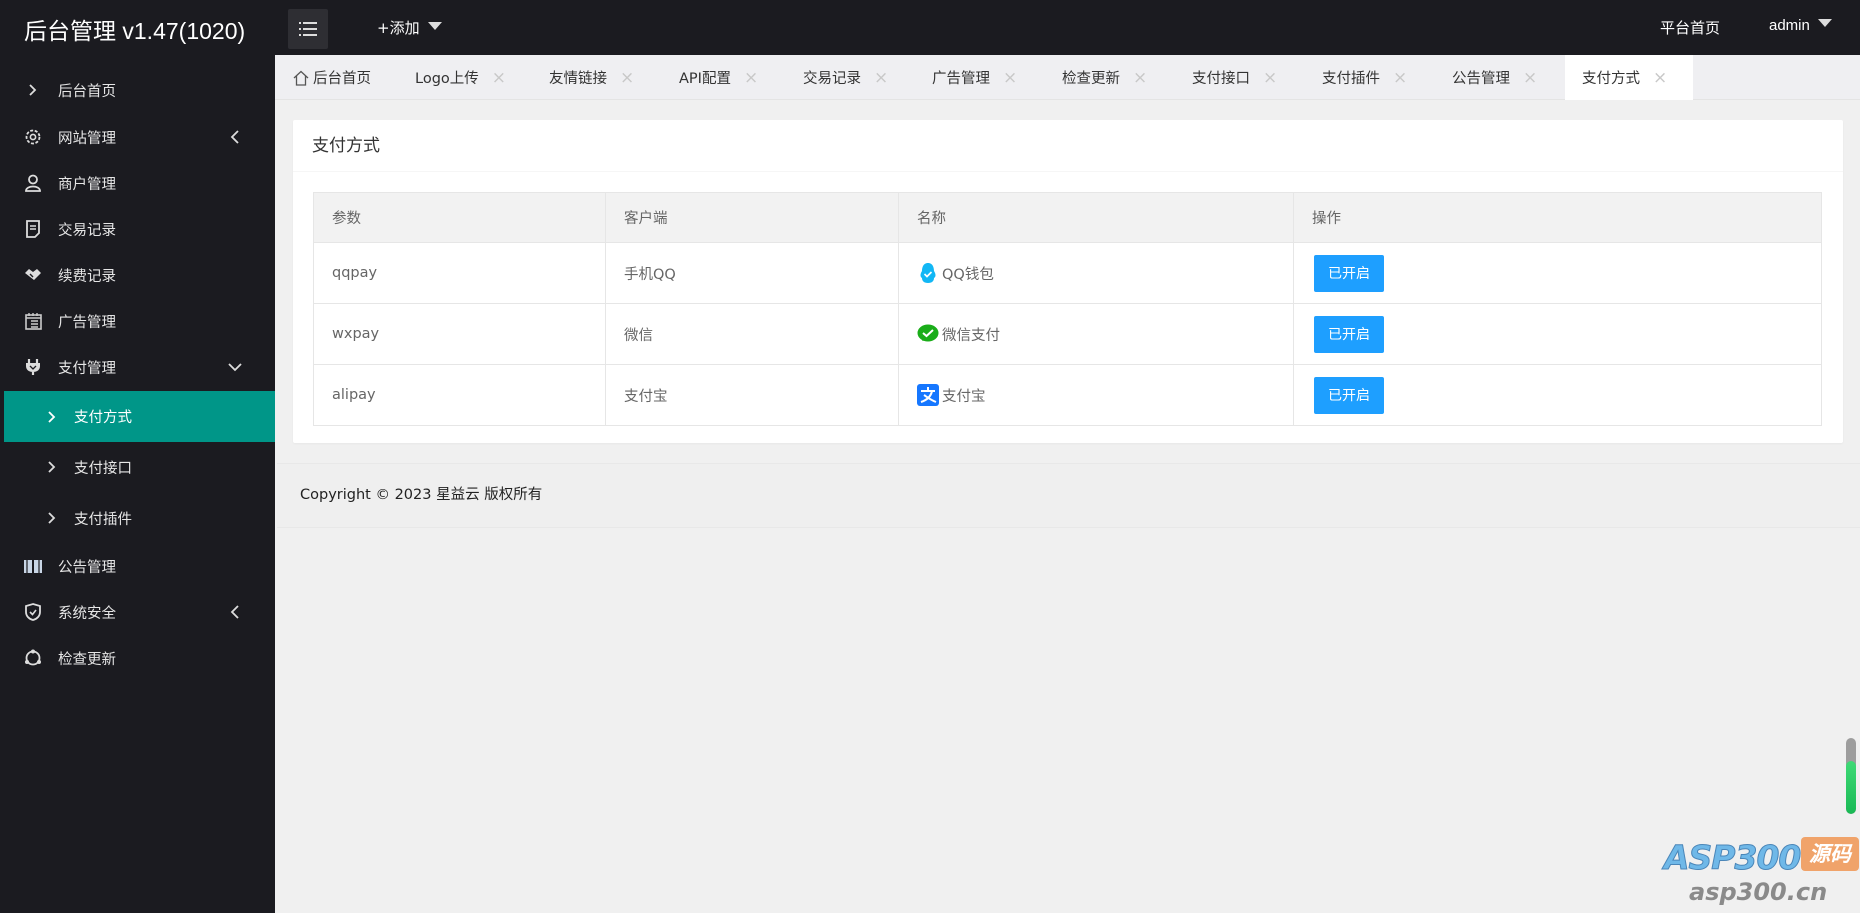 This screenshot has height=913, width=1860. I want to click on payment-name: 微信支付, so click(971, 335).